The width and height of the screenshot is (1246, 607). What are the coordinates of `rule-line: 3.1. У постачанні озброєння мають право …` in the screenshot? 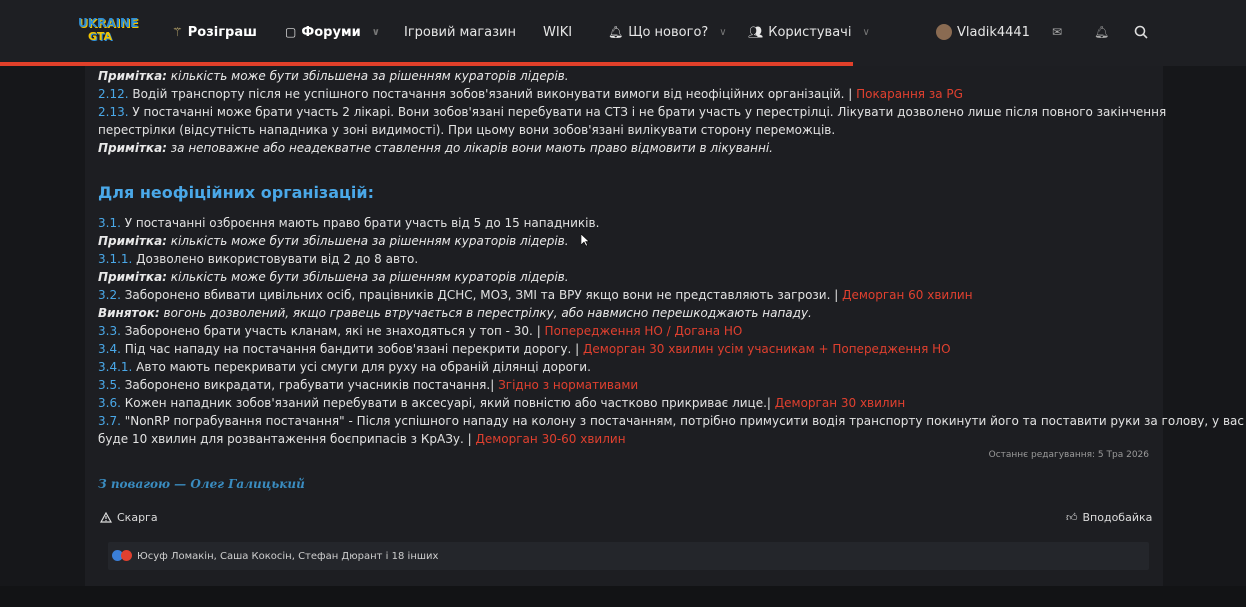 It's located at (349, 223).